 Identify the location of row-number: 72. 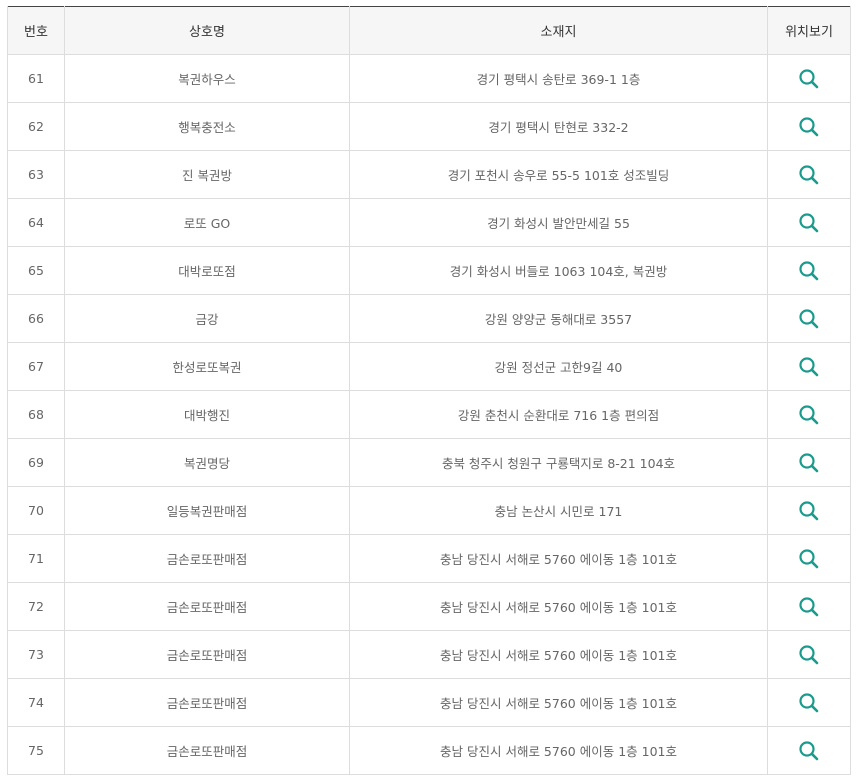
(36, 606).